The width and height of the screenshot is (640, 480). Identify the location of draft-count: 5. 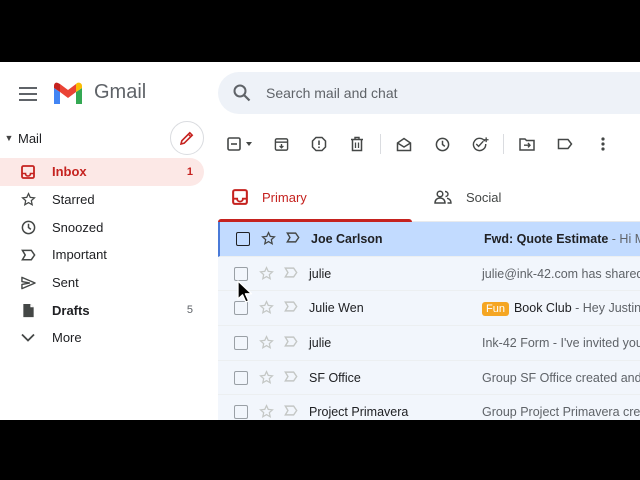
(189, 310).